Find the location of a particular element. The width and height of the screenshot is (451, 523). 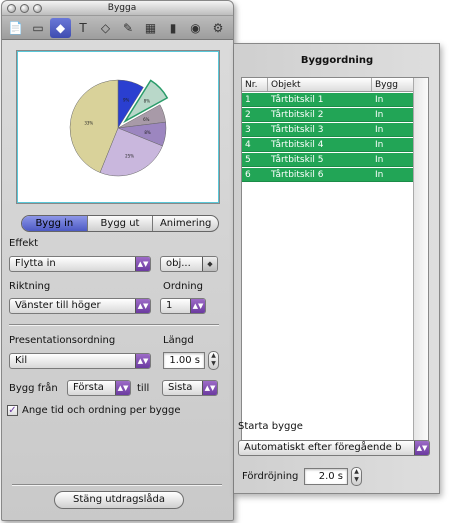

per-build-label: Ange tid och ordning per bygge is located at coordinates (101, 410).